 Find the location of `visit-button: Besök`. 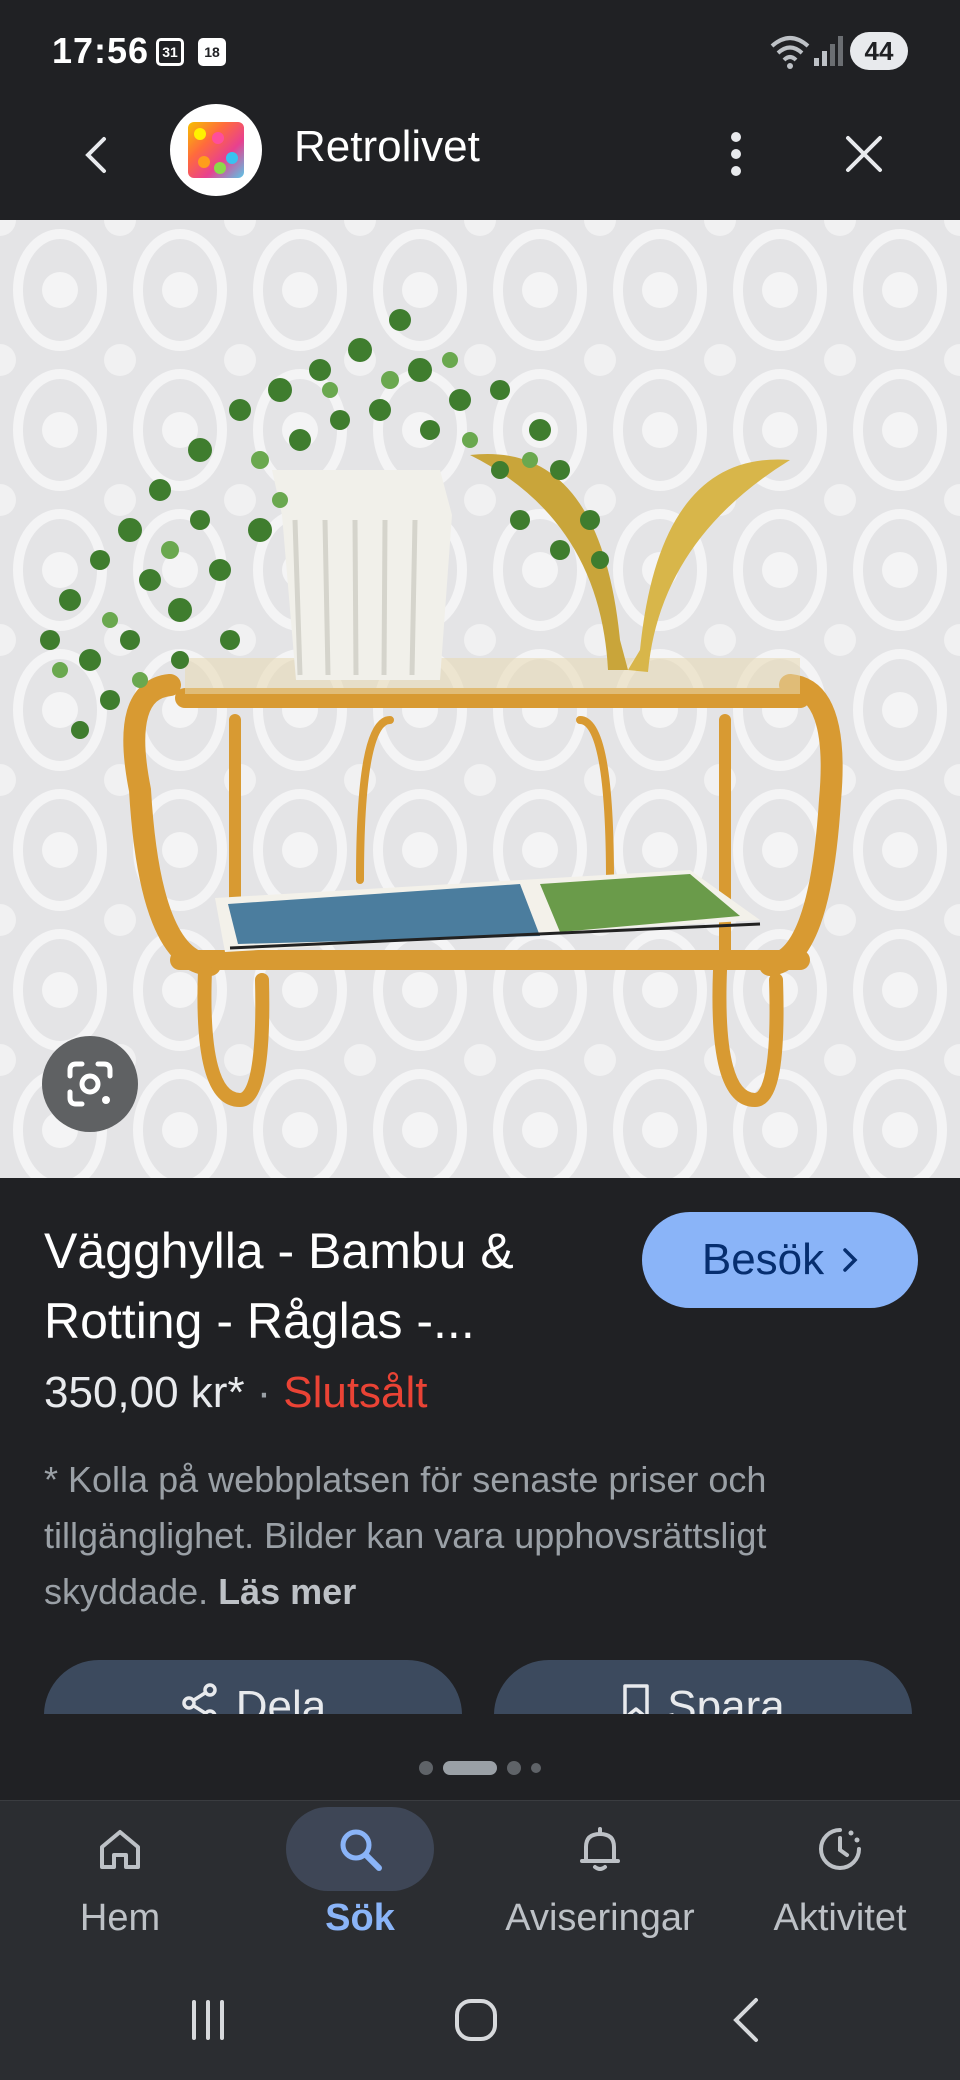

visit-button: Besök is located at coordinates (780, 1260).